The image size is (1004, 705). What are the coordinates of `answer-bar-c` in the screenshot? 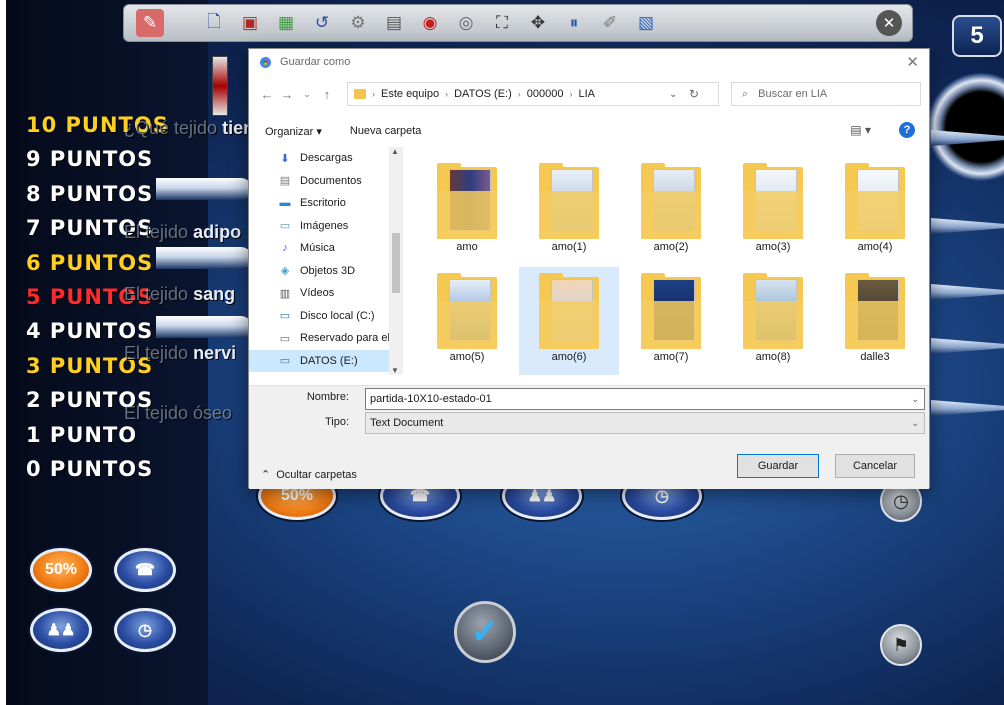 It's located at (204, 327).